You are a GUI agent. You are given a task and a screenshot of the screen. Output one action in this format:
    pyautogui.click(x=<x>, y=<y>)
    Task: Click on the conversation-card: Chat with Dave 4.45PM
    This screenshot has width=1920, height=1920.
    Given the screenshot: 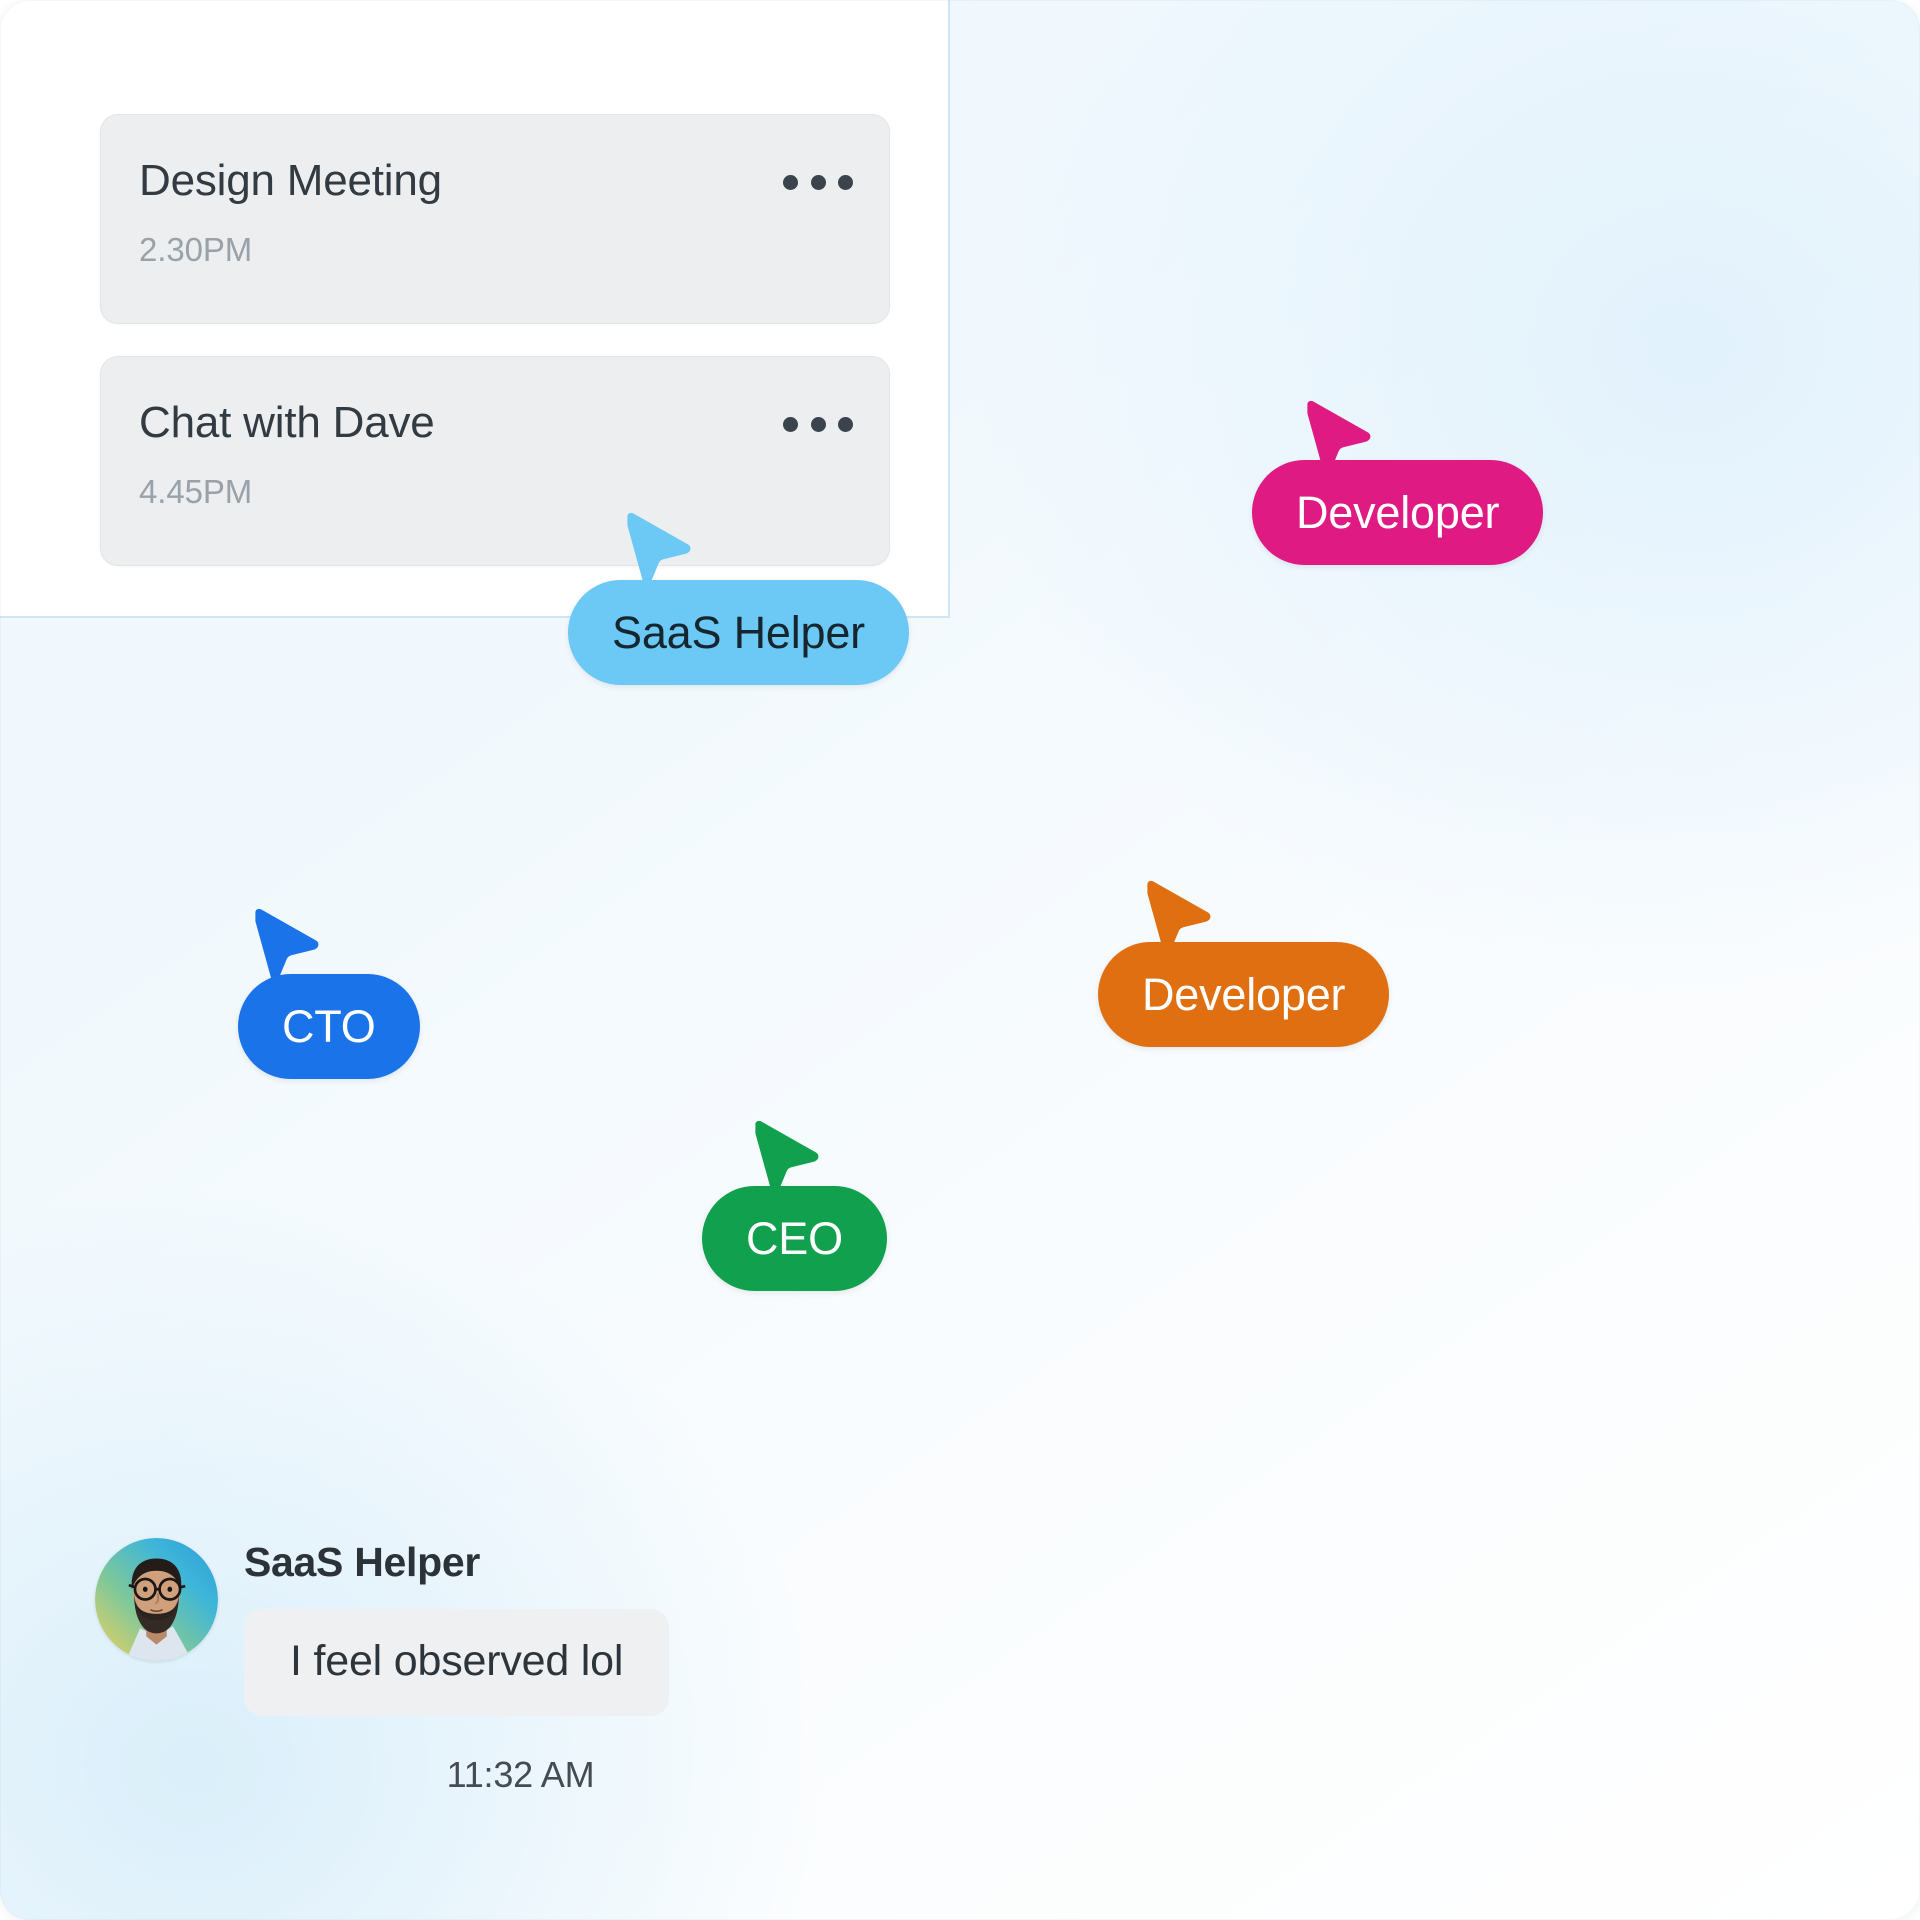 What is the action you would take?
    pyautogui.click(x=495, y=461)
    